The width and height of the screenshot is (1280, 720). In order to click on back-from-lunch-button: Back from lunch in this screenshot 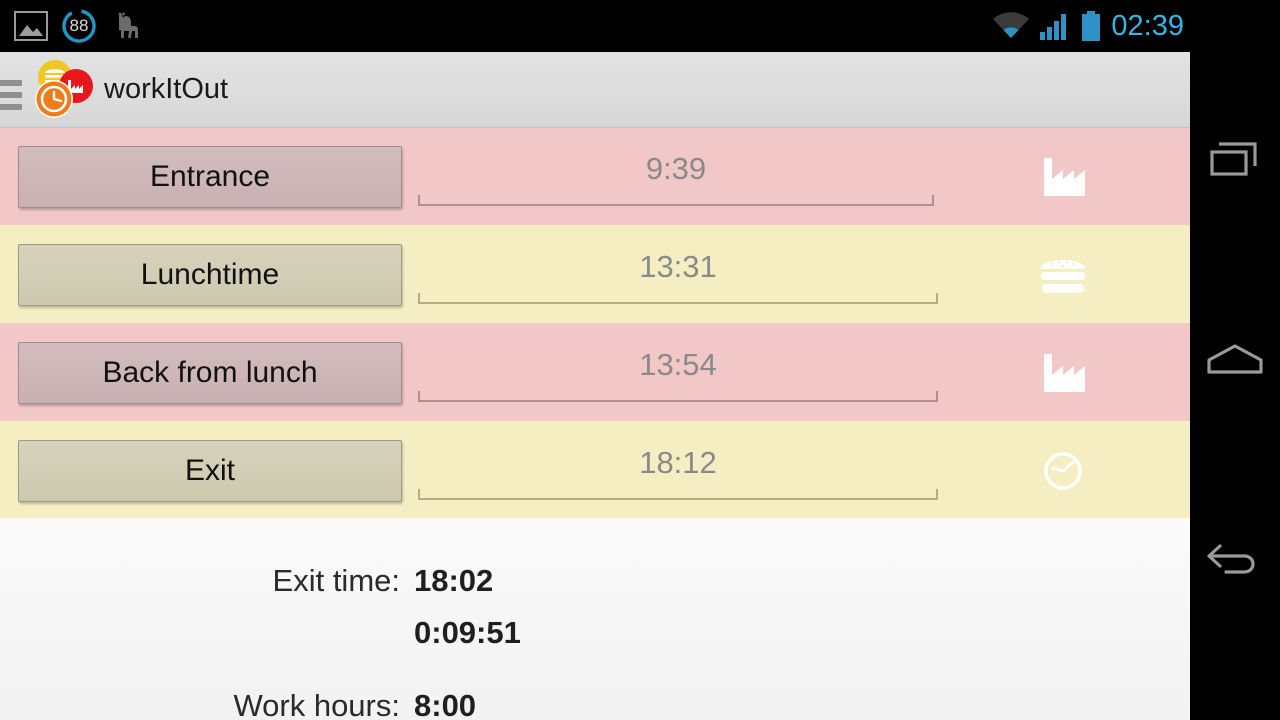, I will do `click(210, 373)`.